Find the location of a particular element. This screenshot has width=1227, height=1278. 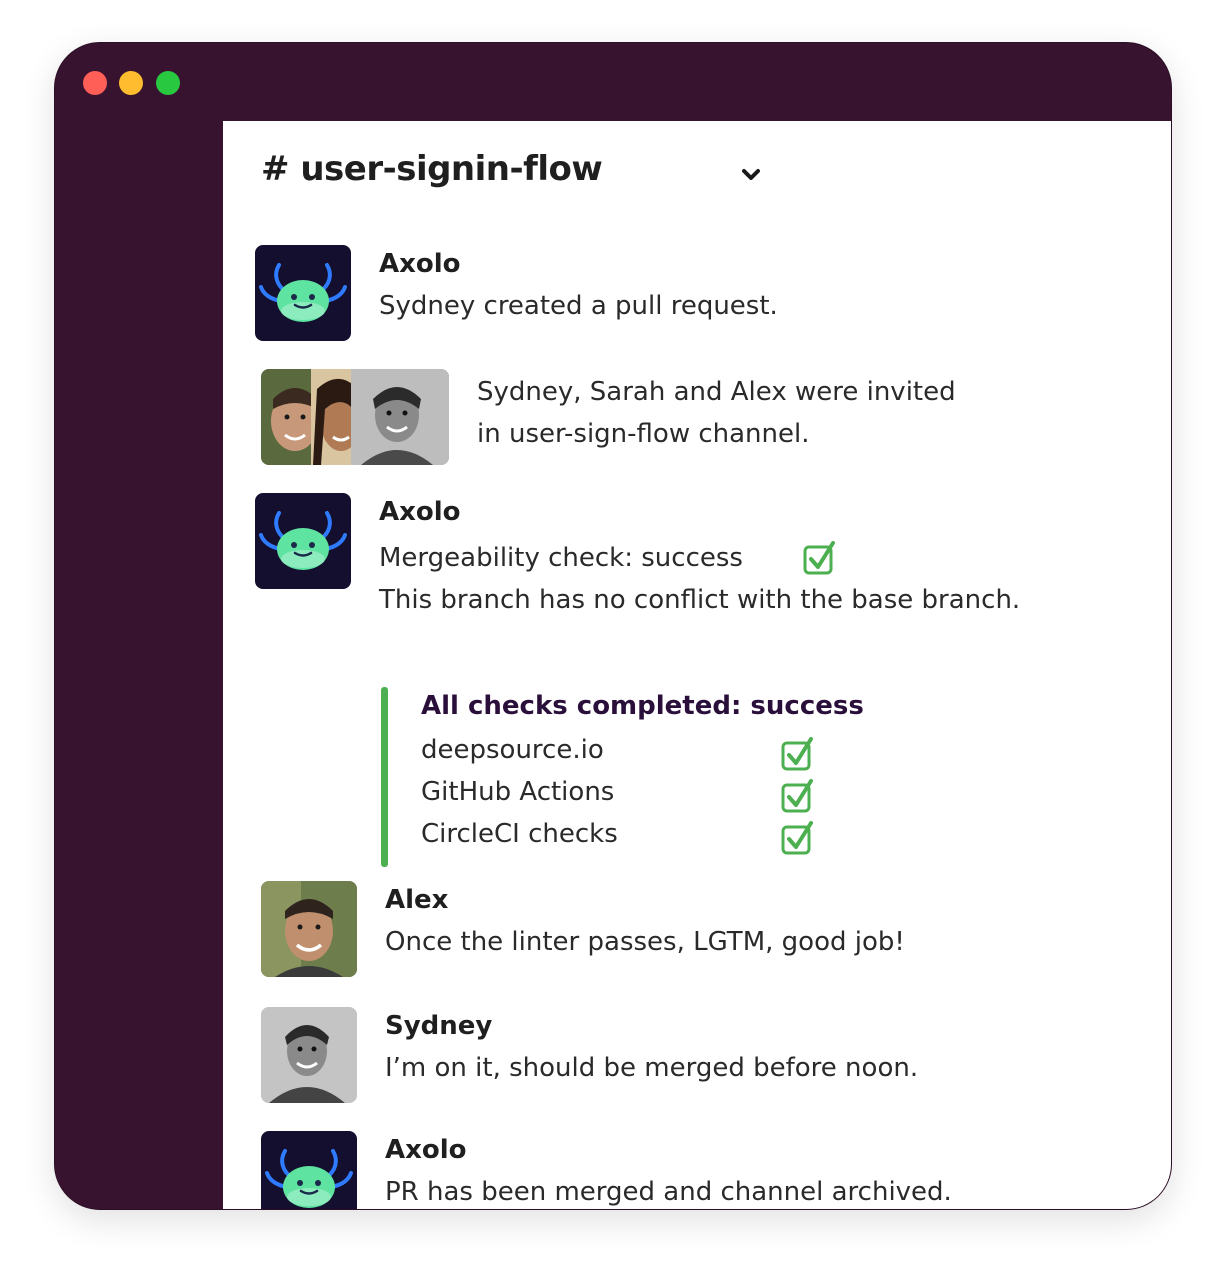

zoom-button is located at coordinates (168, 83).